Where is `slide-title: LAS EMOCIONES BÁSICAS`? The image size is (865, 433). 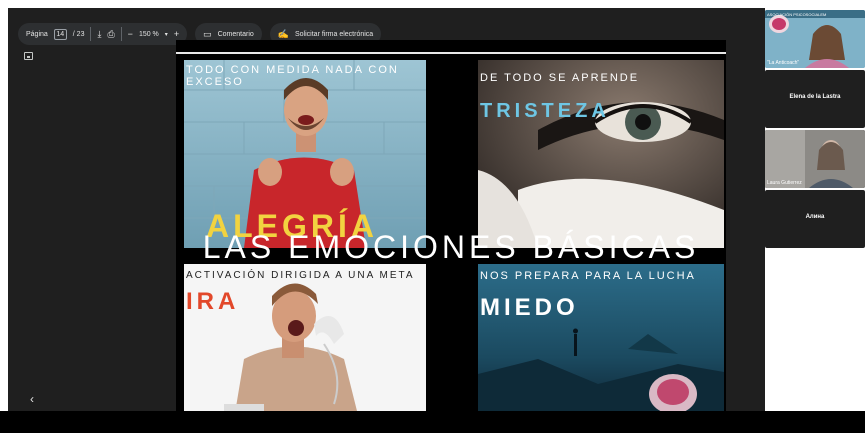
slide-title: LAS EMOCIONES BÁSICAS is located at coordinates (451, 246).